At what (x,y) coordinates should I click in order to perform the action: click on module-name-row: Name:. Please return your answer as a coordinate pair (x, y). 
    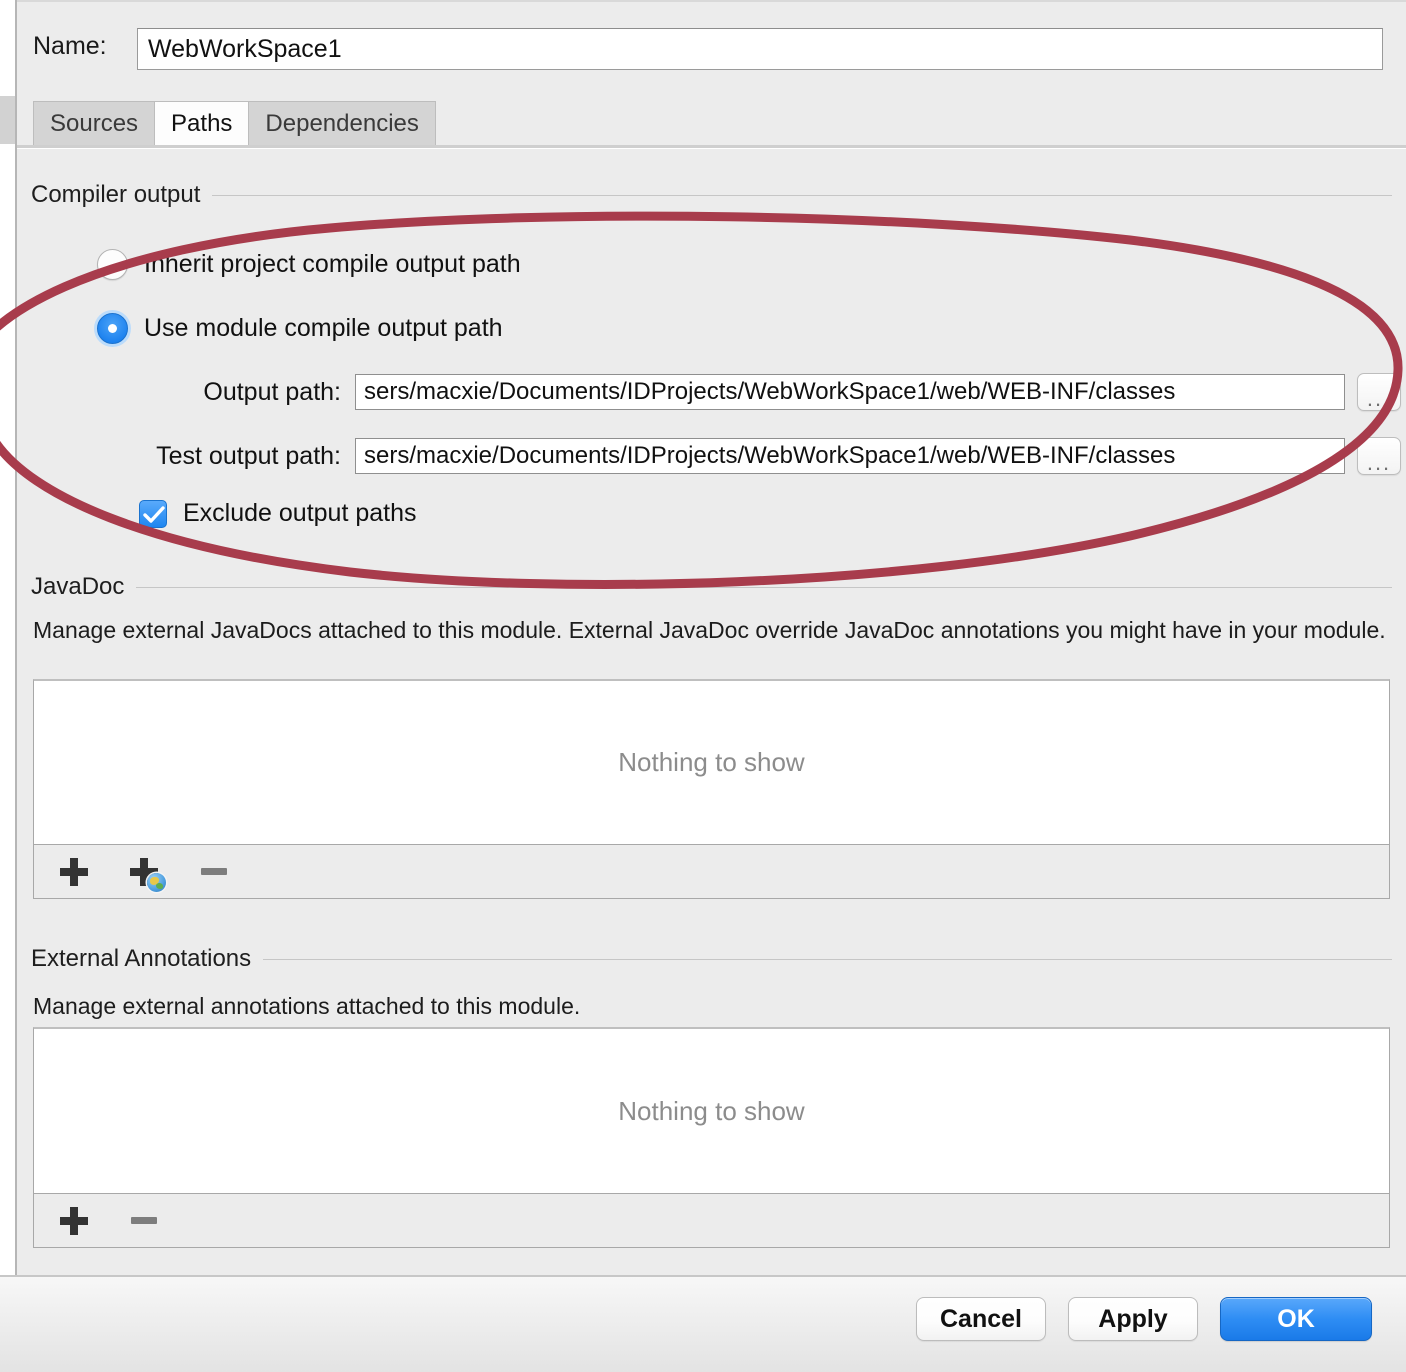
    Looking at the image, I should click on (711, 49).